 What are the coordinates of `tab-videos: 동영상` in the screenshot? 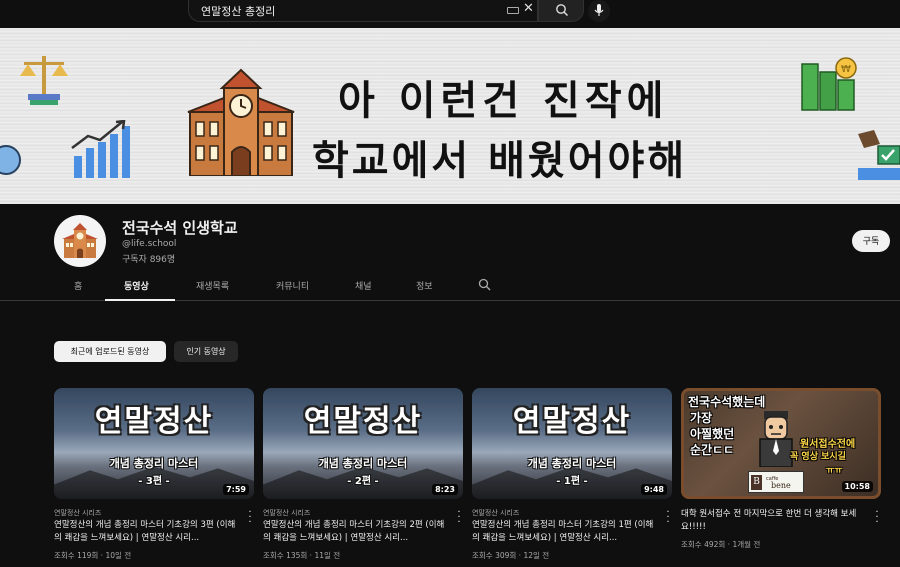 It's located at (136, 285).